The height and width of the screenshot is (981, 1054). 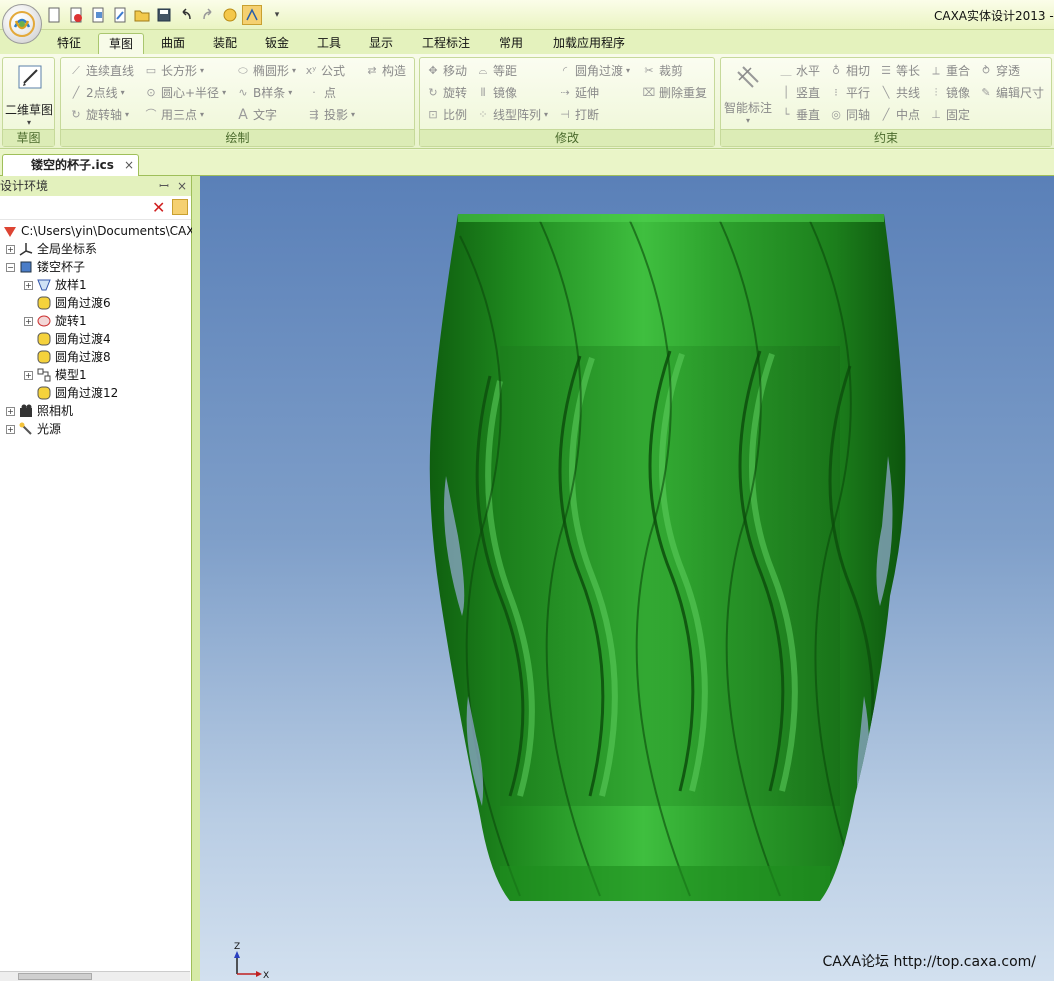 What do you see at coordinates (29, 94) in the screenshot?
I see `2d-sketch-button: 二维草图 ▾` at bounding box center [29, 94].